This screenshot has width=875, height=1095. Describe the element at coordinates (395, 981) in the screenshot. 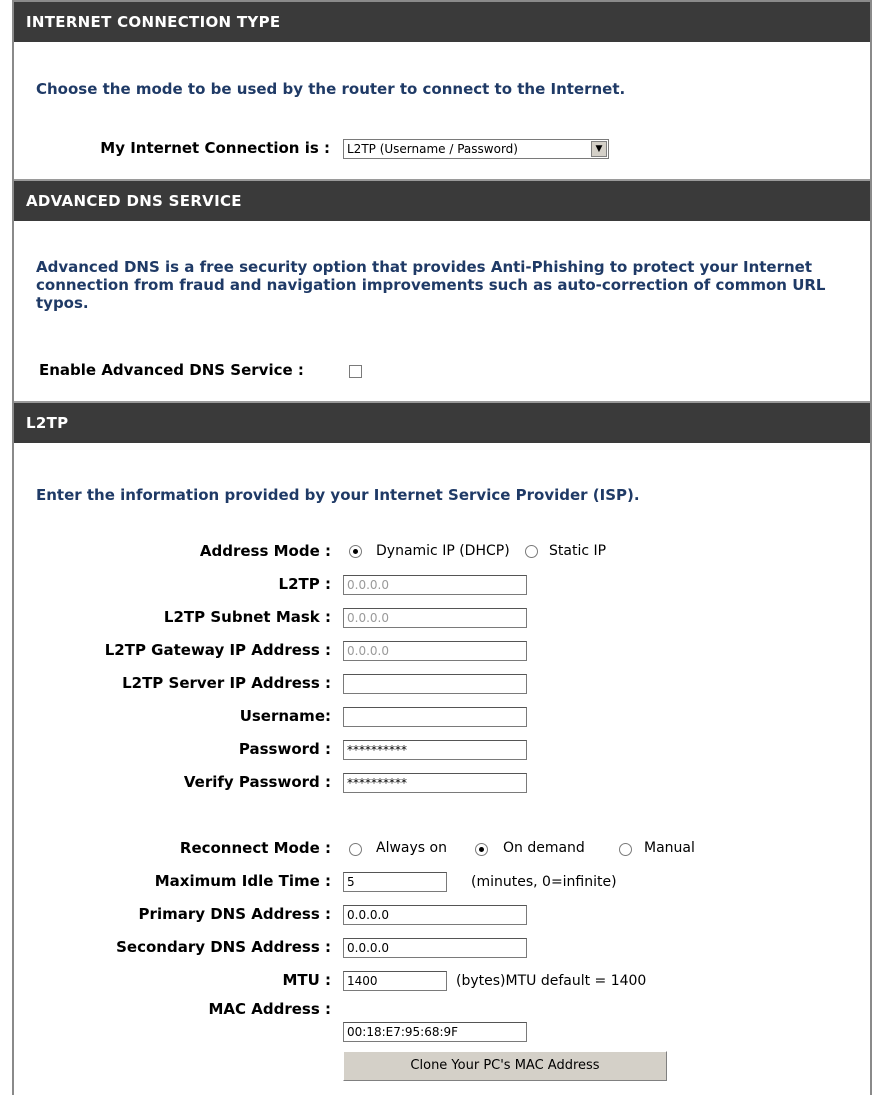

I see `mtu-input: 1400` at that location.